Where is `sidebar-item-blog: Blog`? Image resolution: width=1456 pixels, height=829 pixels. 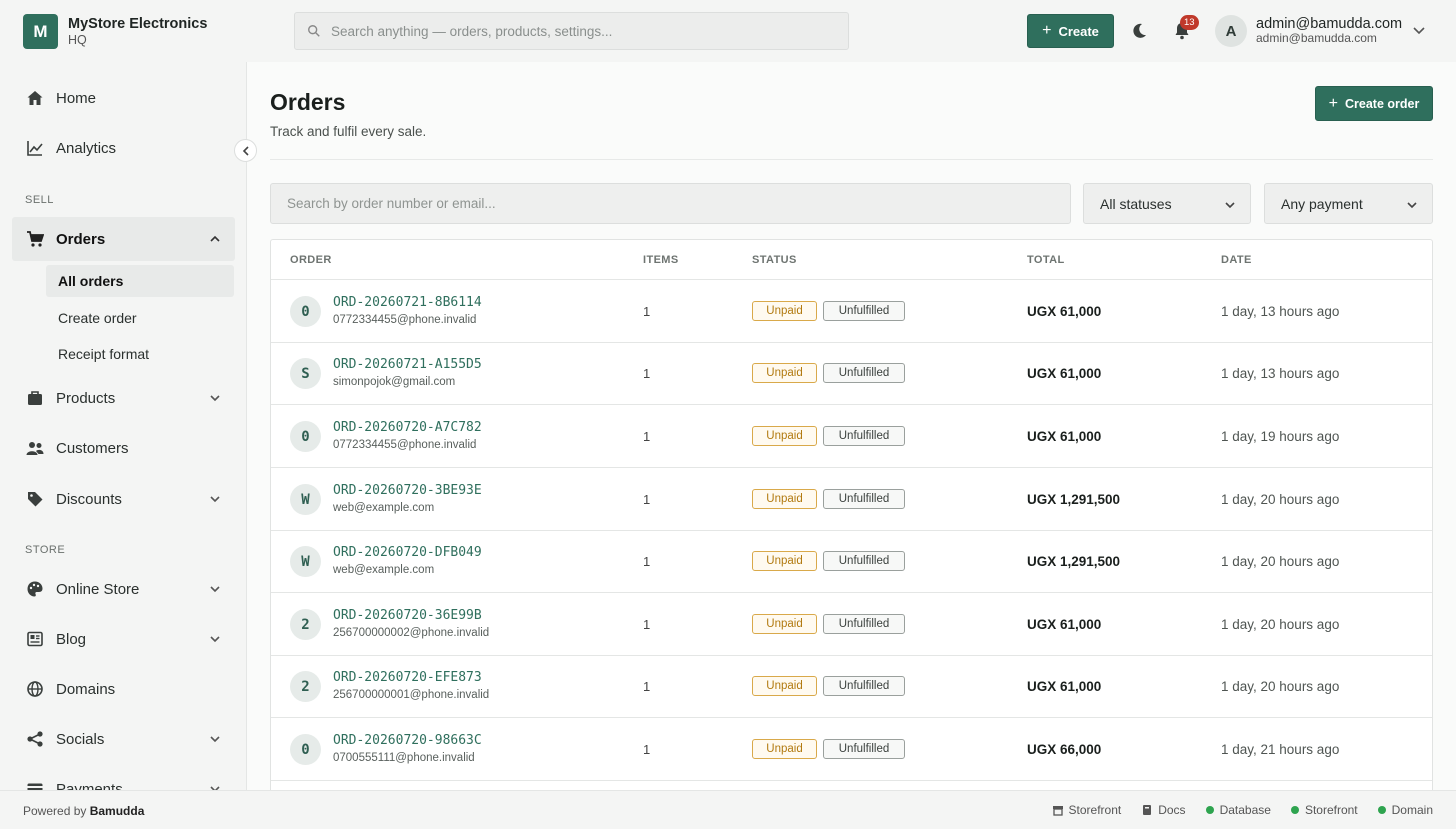
sidebar-item-blog: Blog is located at coordinates (123, 639).